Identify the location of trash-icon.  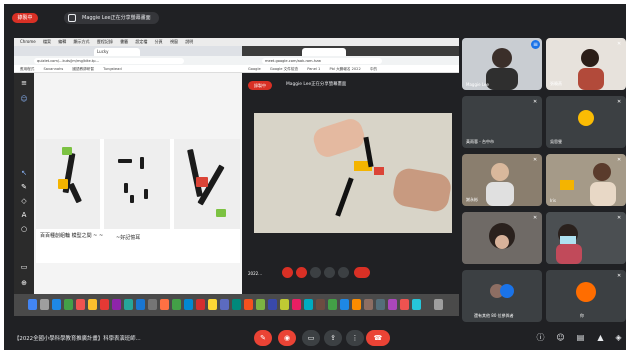
(438, 304).